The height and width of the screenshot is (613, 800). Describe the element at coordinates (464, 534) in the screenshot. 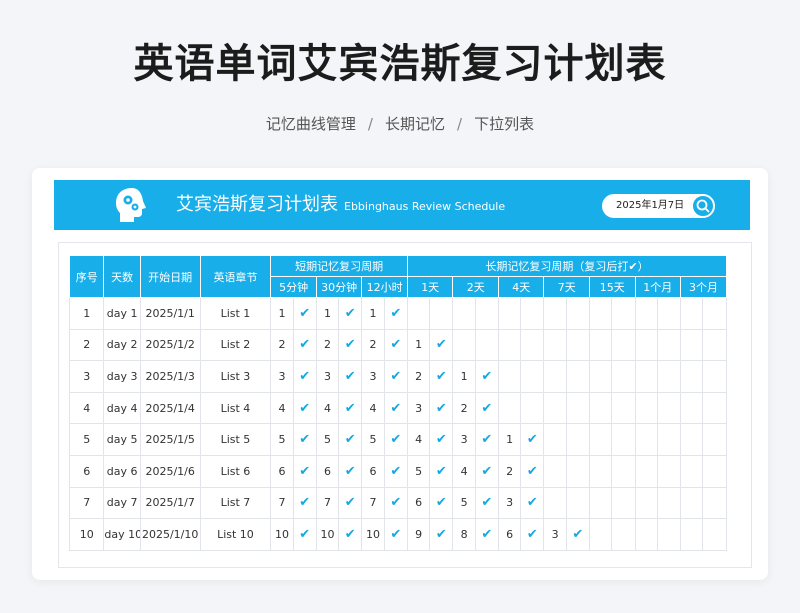

I see `review-count-cell: 8` at that location.